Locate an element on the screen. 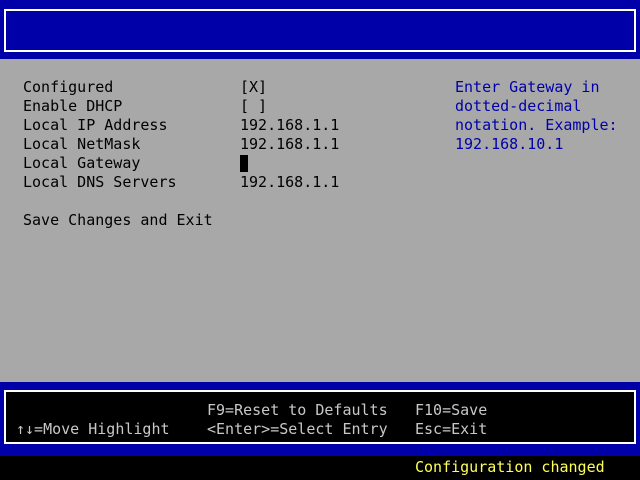  setting-label-local-gateway: Local Gateway is located at coordinates (81, 163).